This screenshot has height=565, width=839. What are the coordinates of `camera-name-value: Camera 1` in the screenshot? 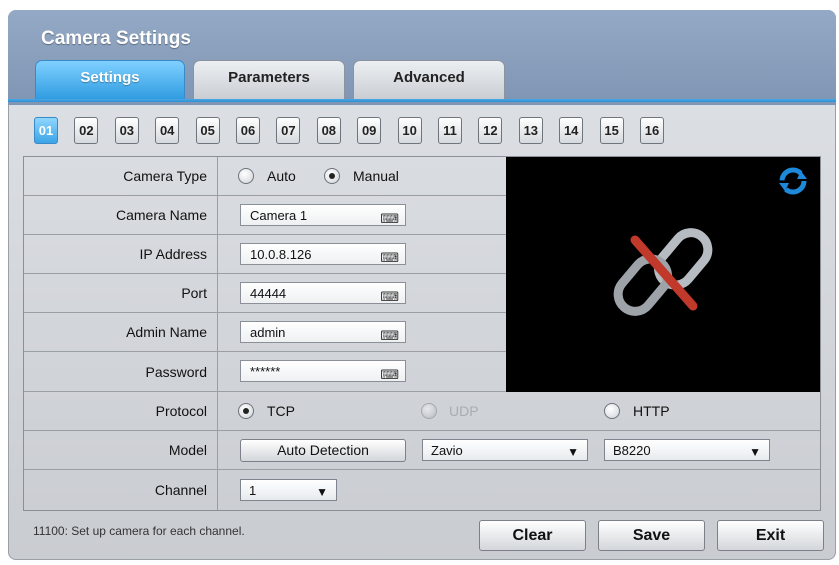 It's located at (279, 215).